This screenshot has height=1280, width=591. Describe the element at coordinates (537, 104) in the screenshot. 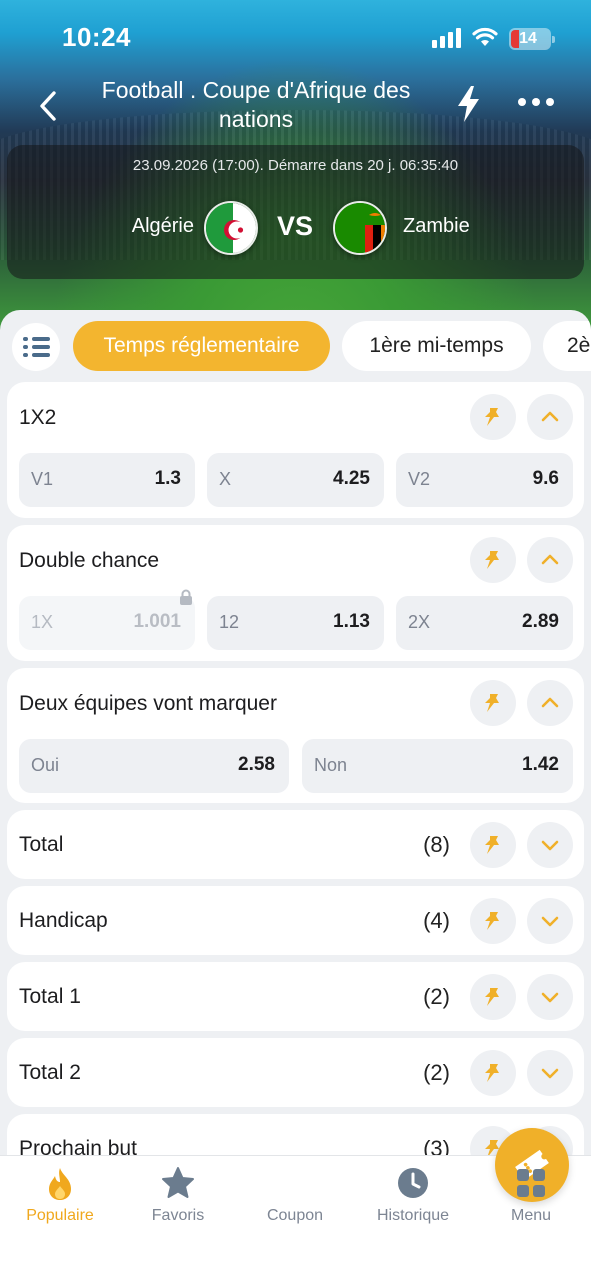

I see `more-icon` at that location.